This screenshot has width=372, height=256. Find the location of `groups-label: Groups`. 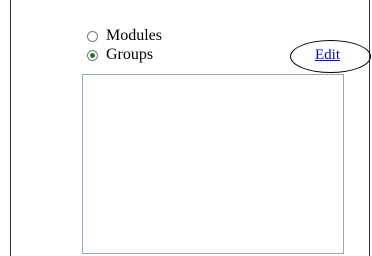

groups-label: Groups is located at coordinates (130, 54).